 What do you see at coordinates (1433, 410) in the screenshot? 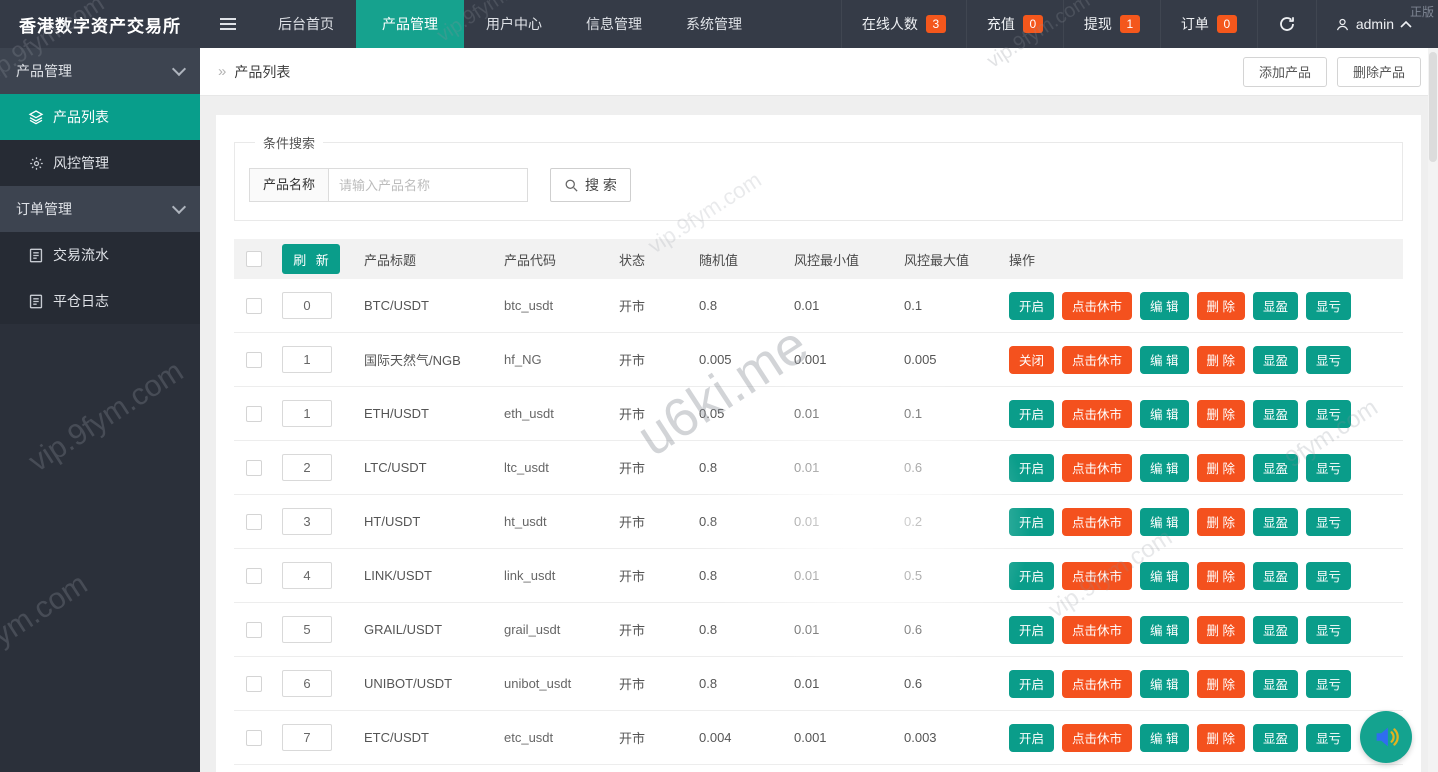
I see `scrollbar` at bounding box center [1433, 410].